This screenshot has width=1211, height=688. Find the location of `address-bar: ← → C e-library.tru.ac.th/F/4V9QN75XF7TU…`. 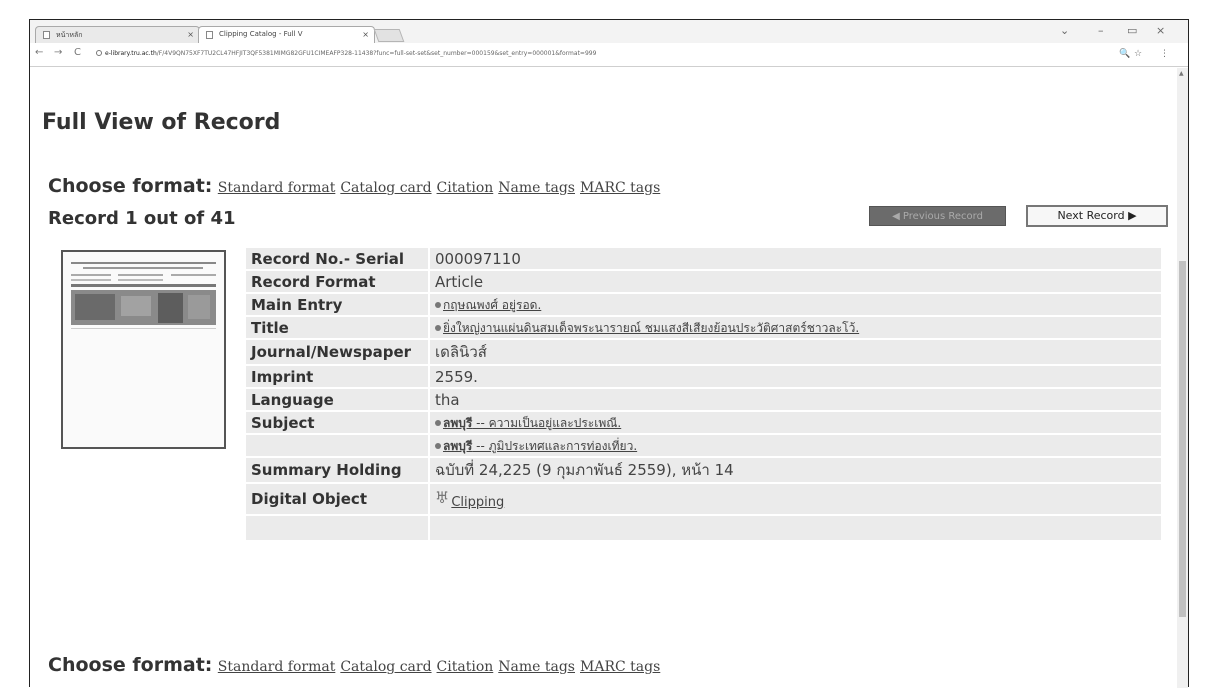

address-bar: ← → C e-library.tru.ac.th/F/4V9QN75XF7TU… is located at coordinates (609, 55).